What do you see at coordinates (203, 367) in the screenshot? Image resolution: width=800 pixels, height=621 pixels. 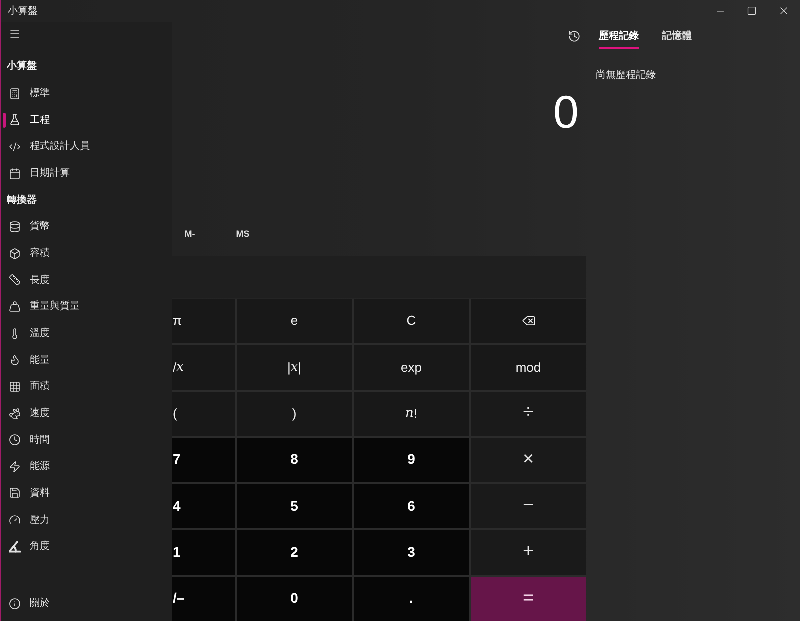 I see `calculator-key: /x` at bounding box center [203, 367].